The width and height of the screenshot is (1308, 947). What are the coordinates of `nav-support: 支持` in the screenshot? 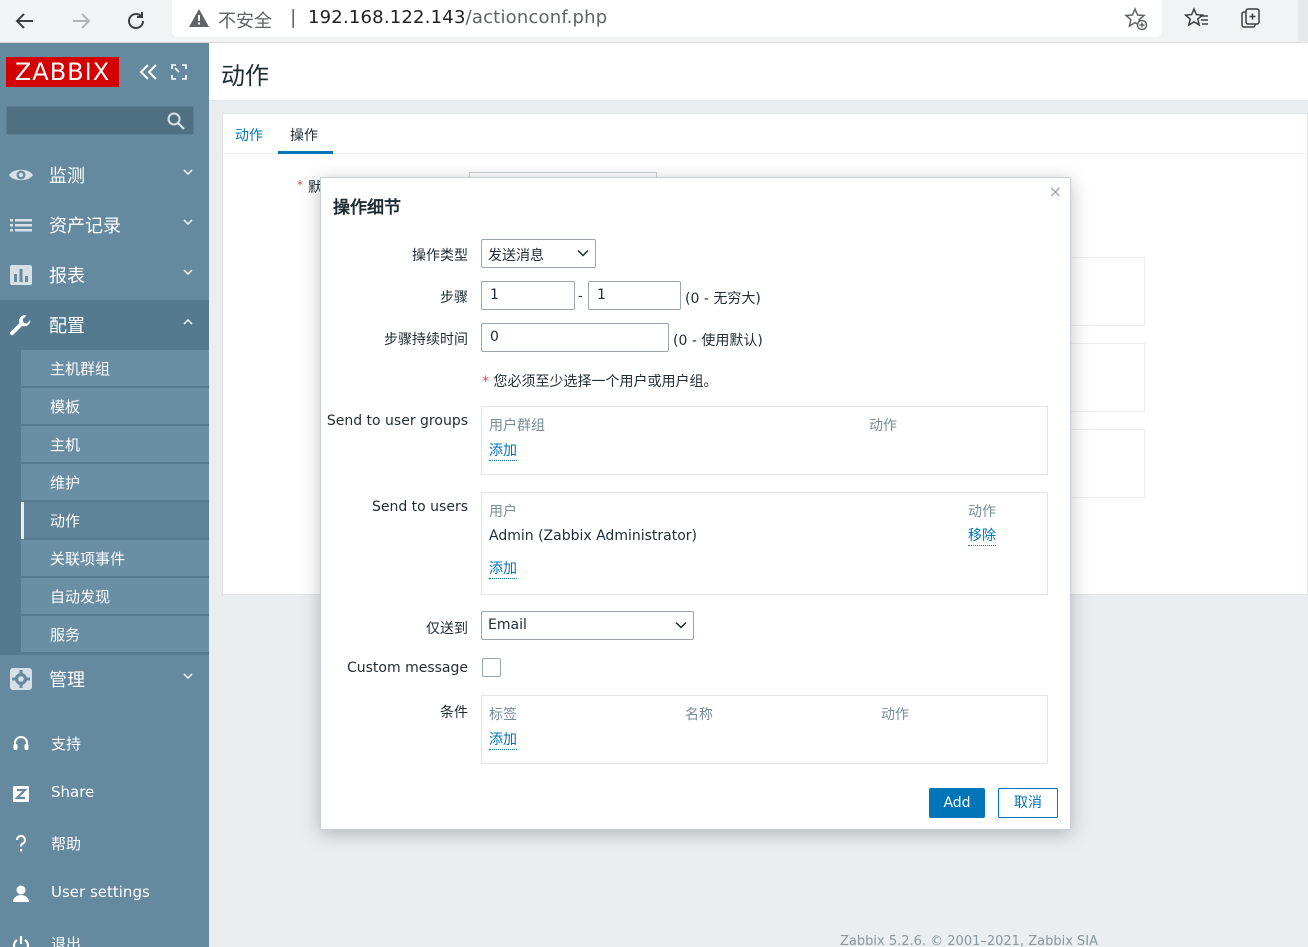 It's located at (104, 744).